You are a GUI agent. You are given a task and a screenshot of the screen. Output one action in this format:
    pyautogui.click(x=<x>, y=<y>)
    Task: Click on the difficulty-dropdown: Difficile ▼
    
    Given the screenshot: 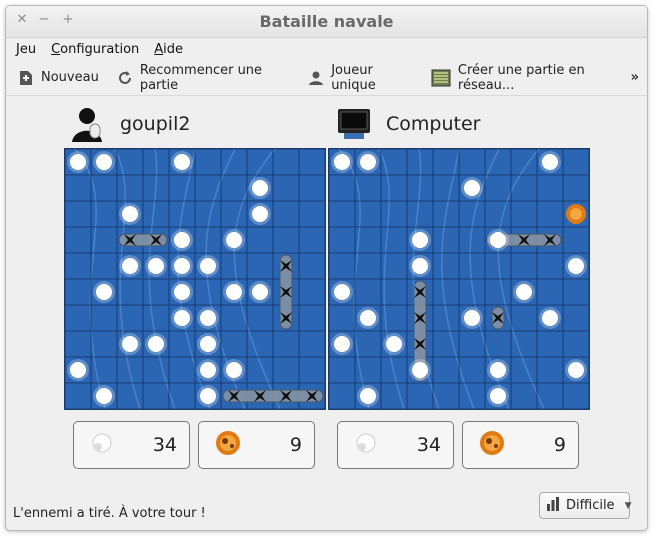 What is the action you would take?
    pyautogui.click(x=585, y=505)
    